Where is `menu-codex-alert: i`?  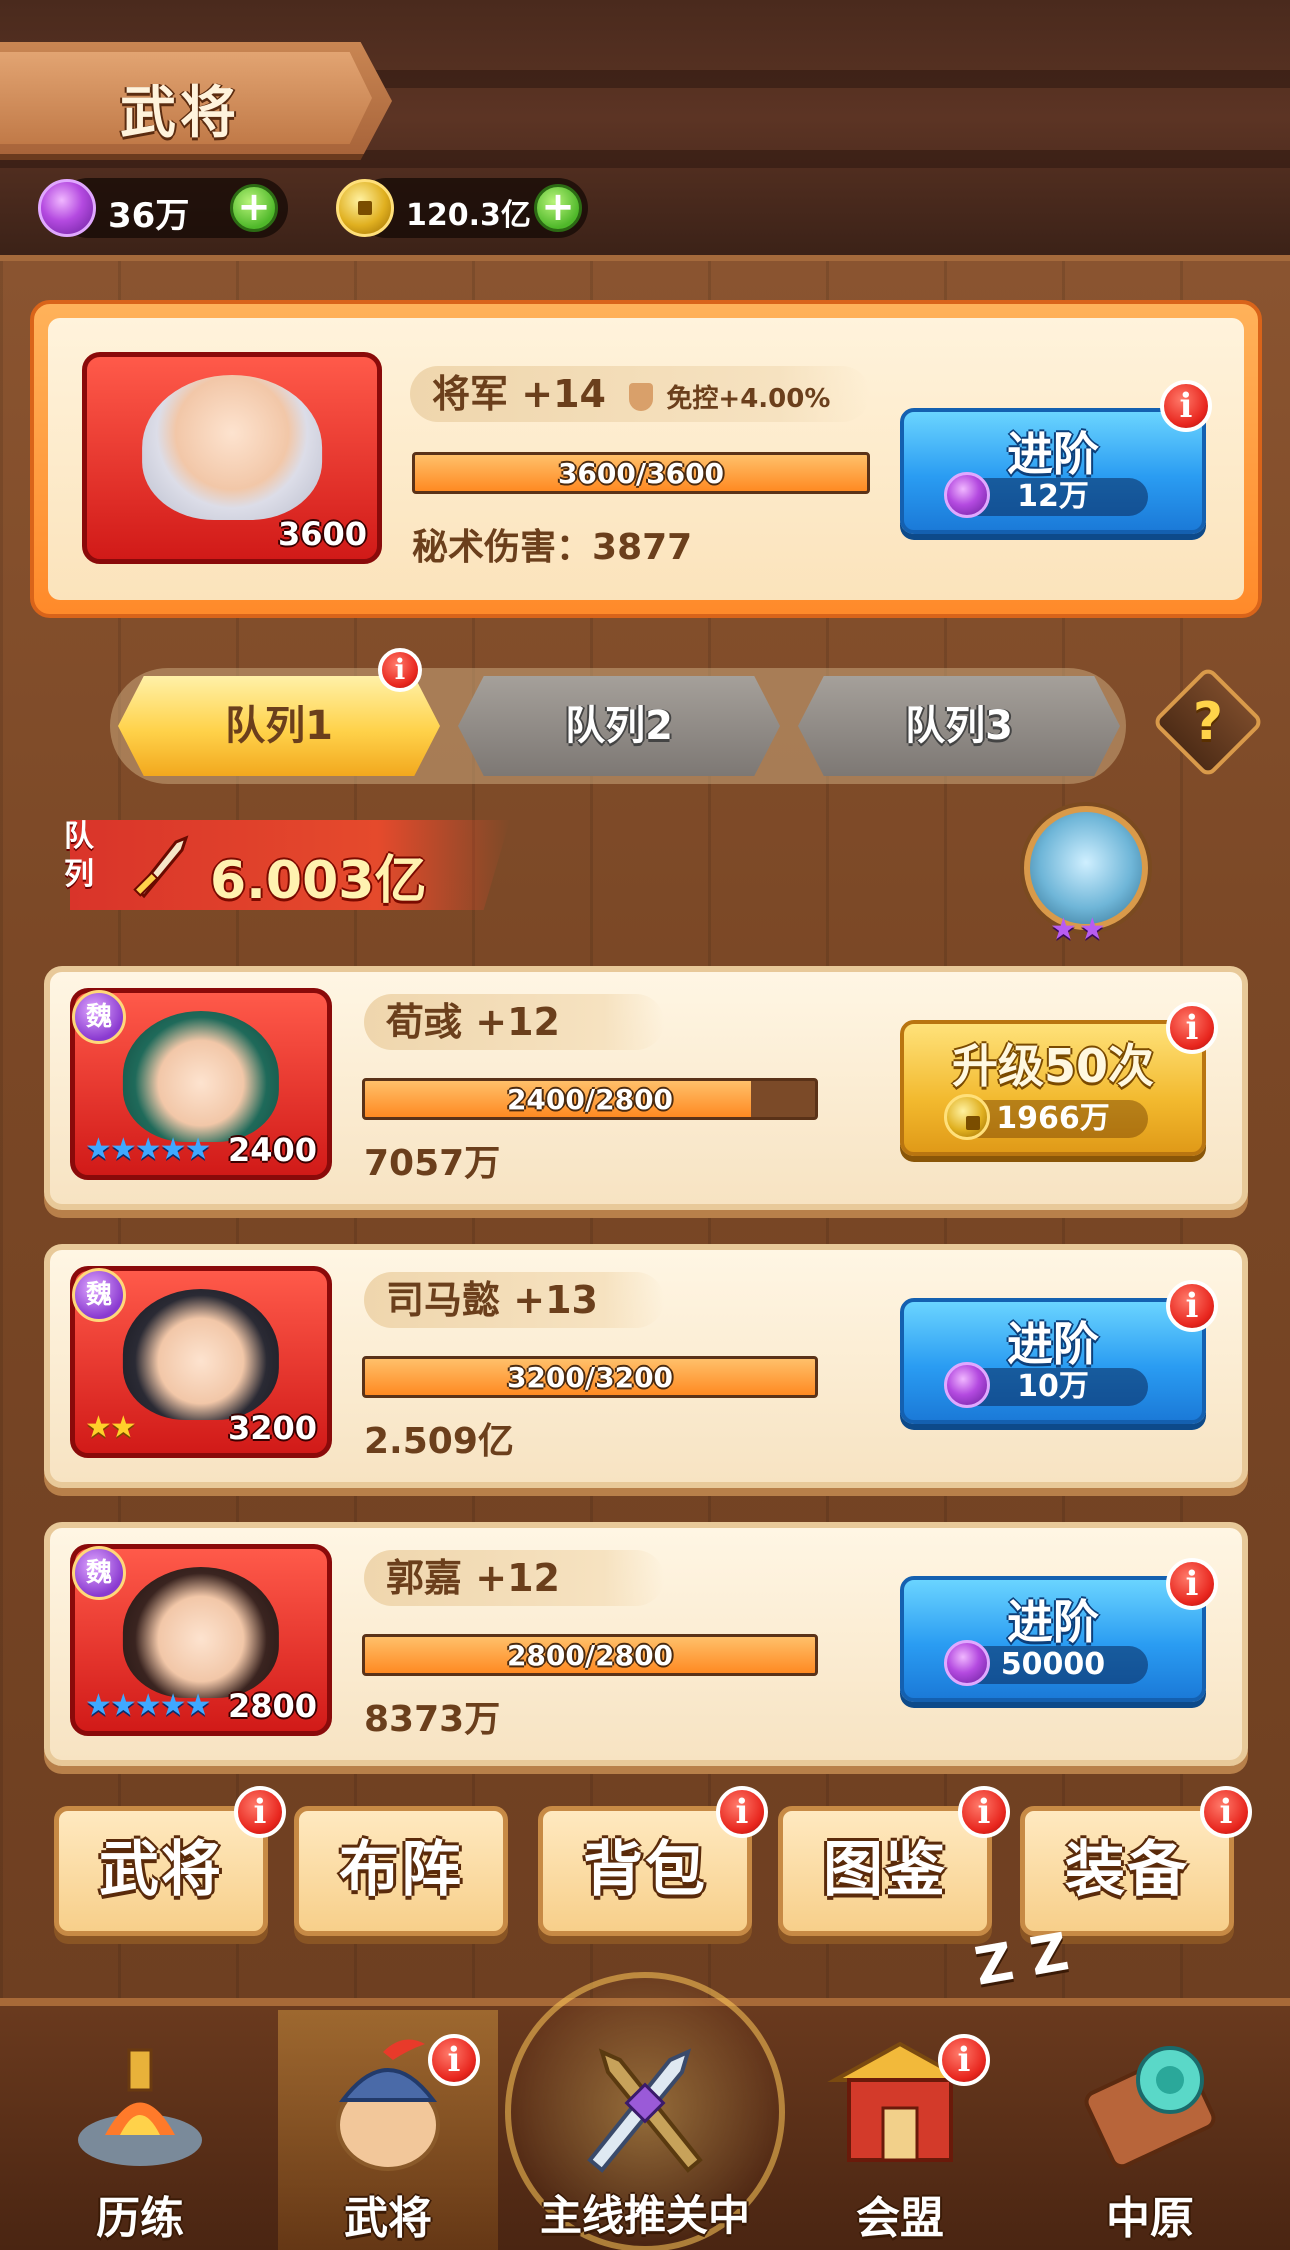
menu-codex-alert: i is located at coordinates (984, 1812).